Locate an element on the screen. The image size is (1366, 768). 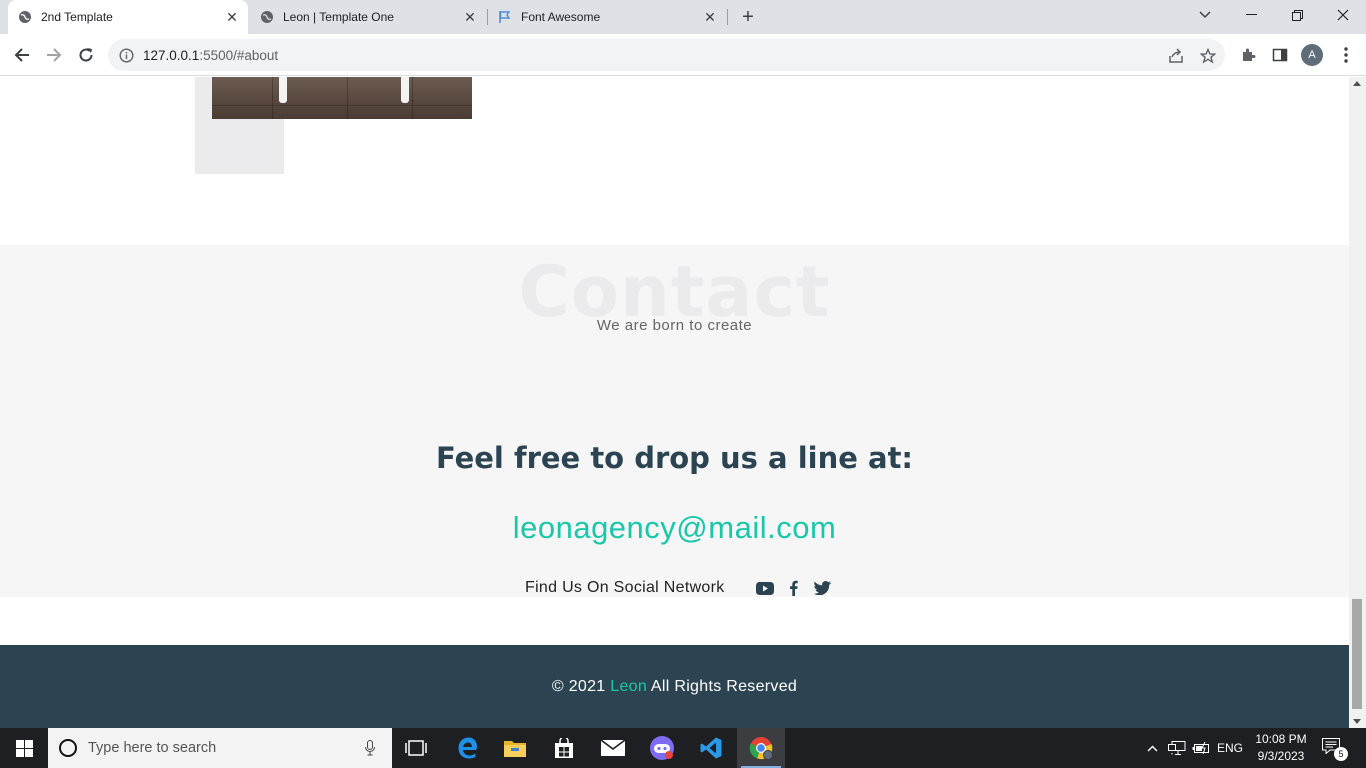
url-path: :5500/#about is located at coordinates (239, 55).